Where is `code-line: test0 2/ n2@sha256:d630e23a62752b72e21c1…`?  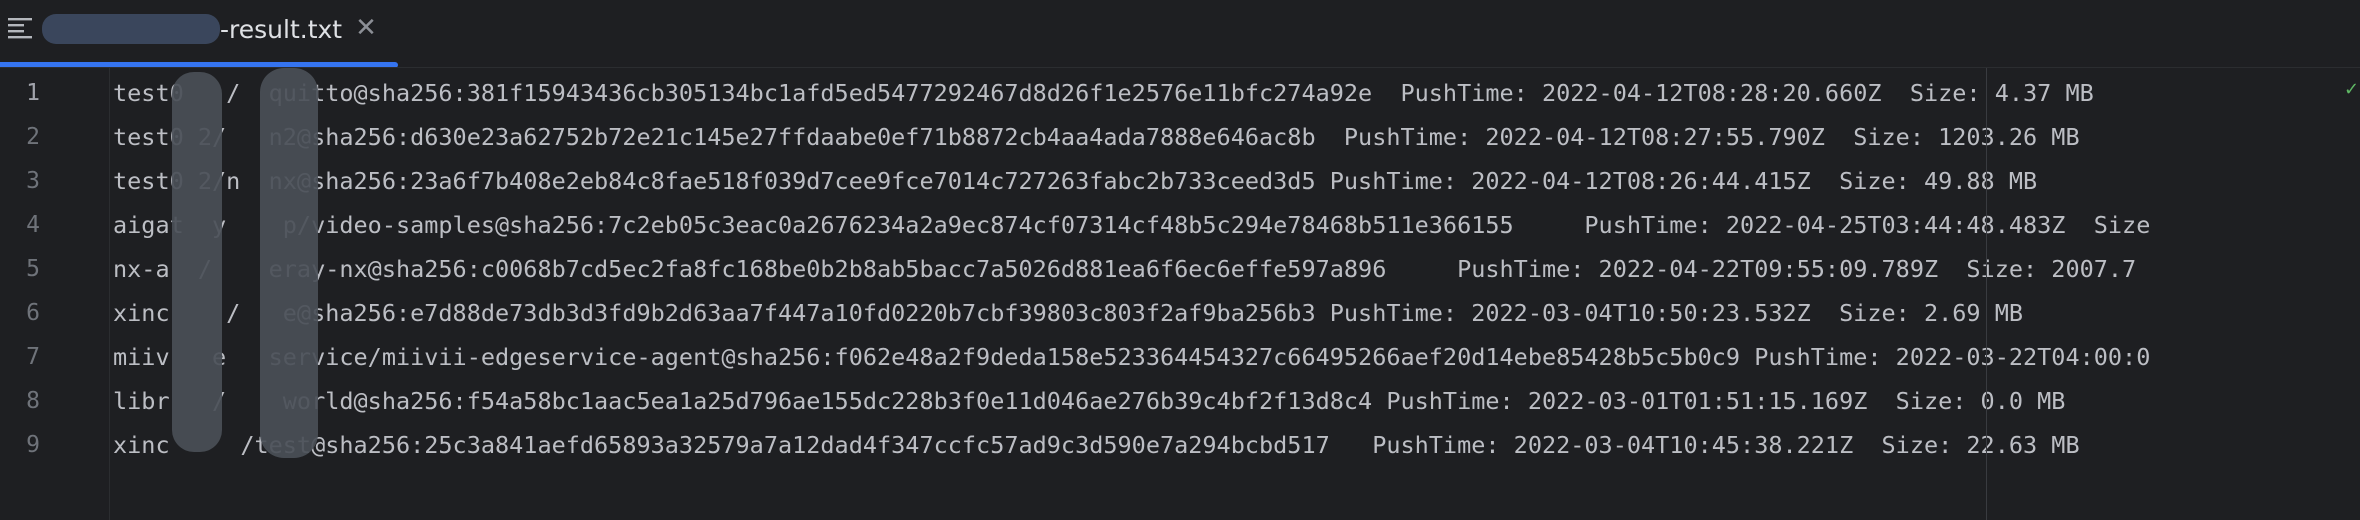
code-line: test0 2/ n2@sha256:d630e23a62752b72e21c1… is located at coordinates (1096, 137).